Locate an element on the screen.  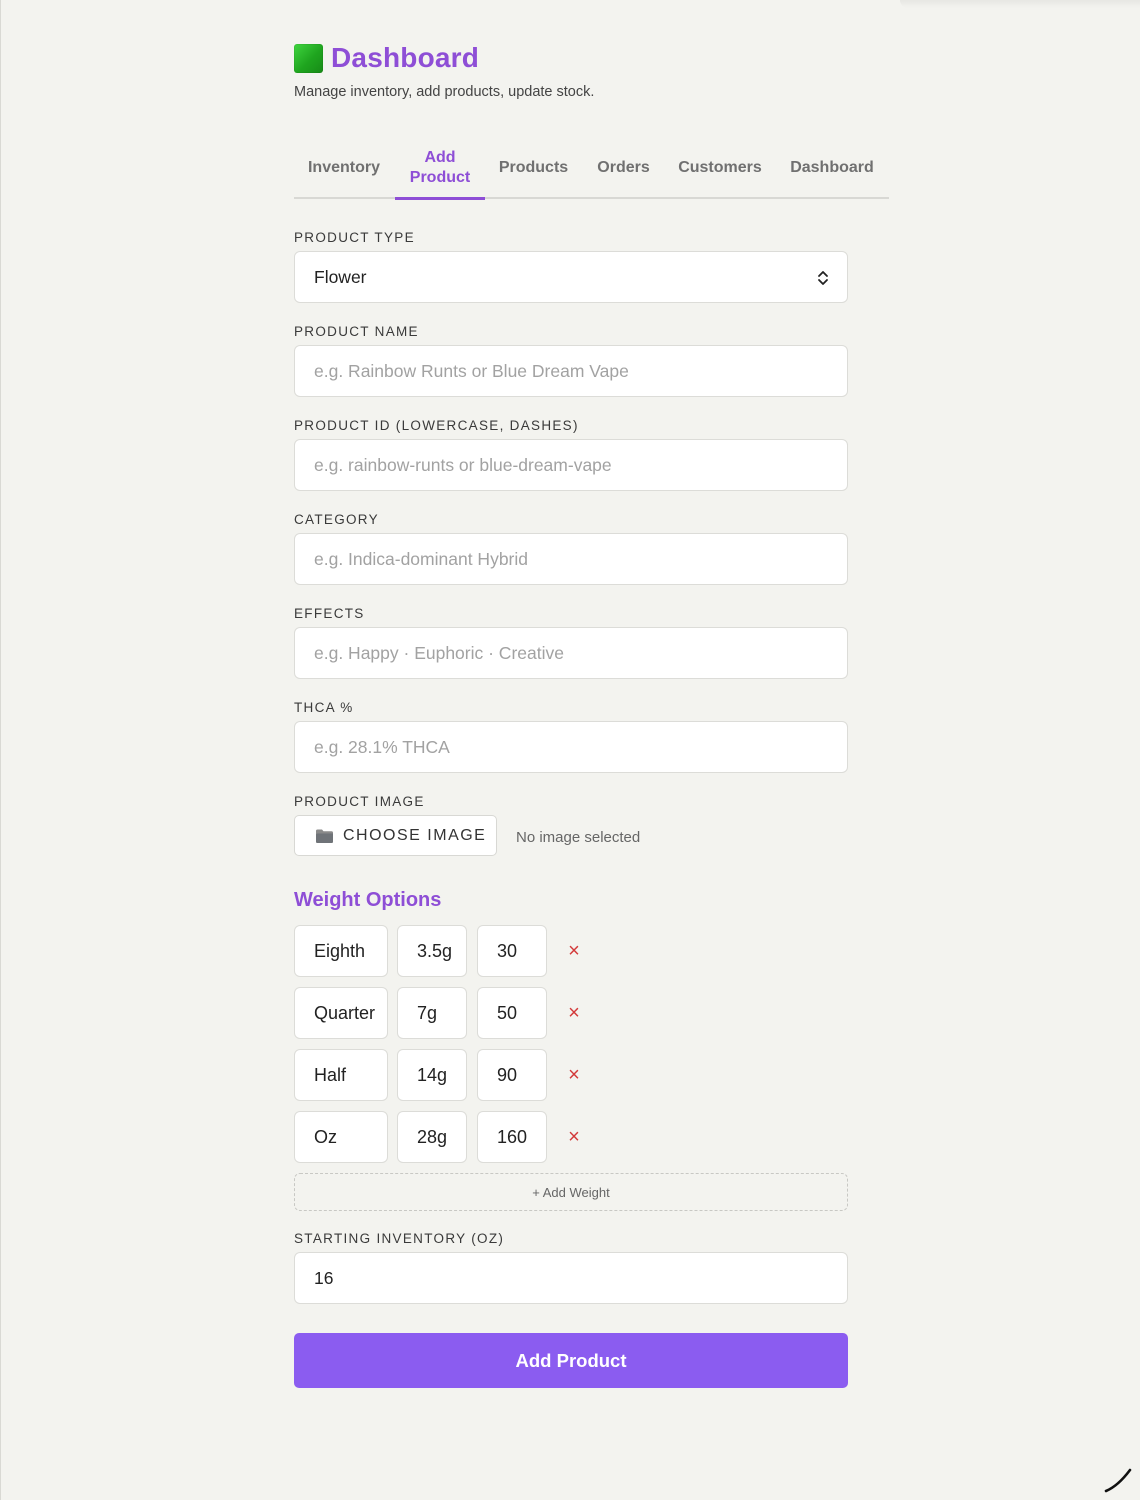
product-id-input: e.g. rainbow-runts or blue-dream-vape is located at coordinates (571, 465).